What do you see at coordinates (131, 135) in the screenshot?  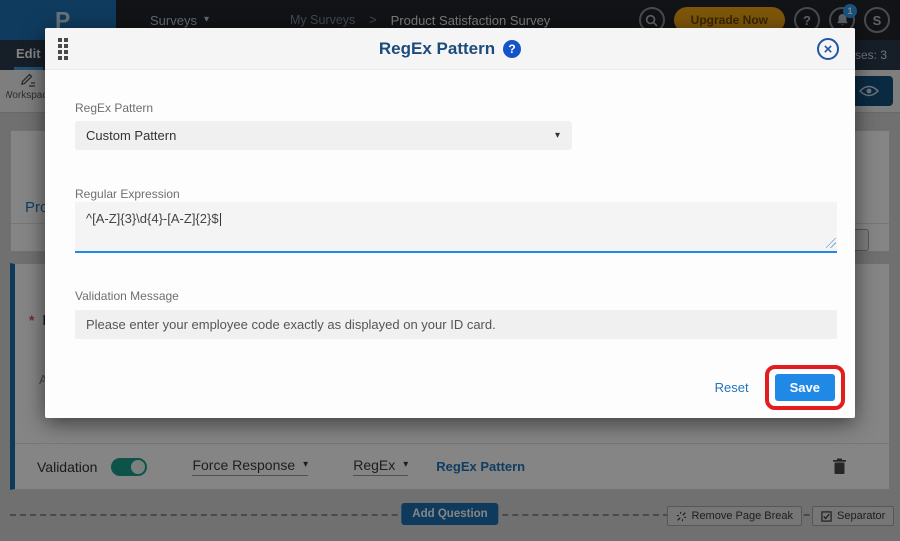 I see `pattern-select-value: Custom Pattern` at bounding box center [131, 135].